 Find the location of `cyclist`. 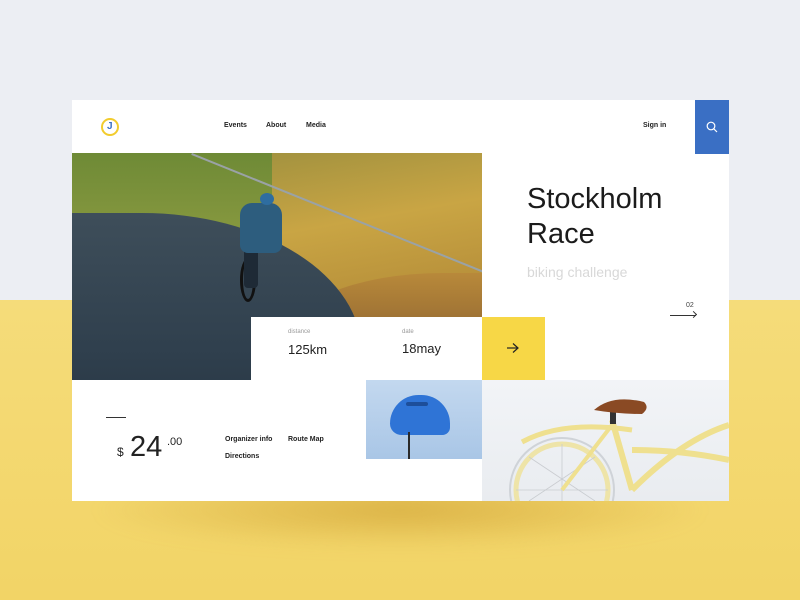

cyclist is located at coordinates (261, 228).